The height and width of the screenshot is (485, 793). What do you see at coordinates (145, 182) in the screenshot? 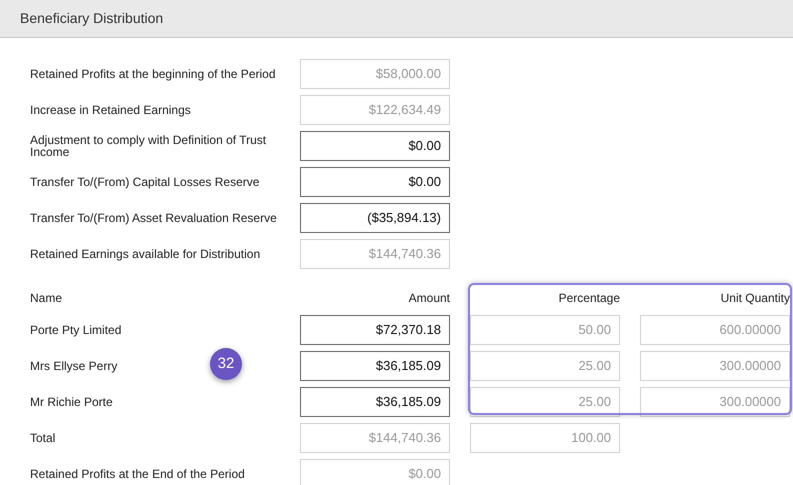
I see `field-label: Transfer To/(From) Capital Losses Reserve` at bounding box center [145, 182].